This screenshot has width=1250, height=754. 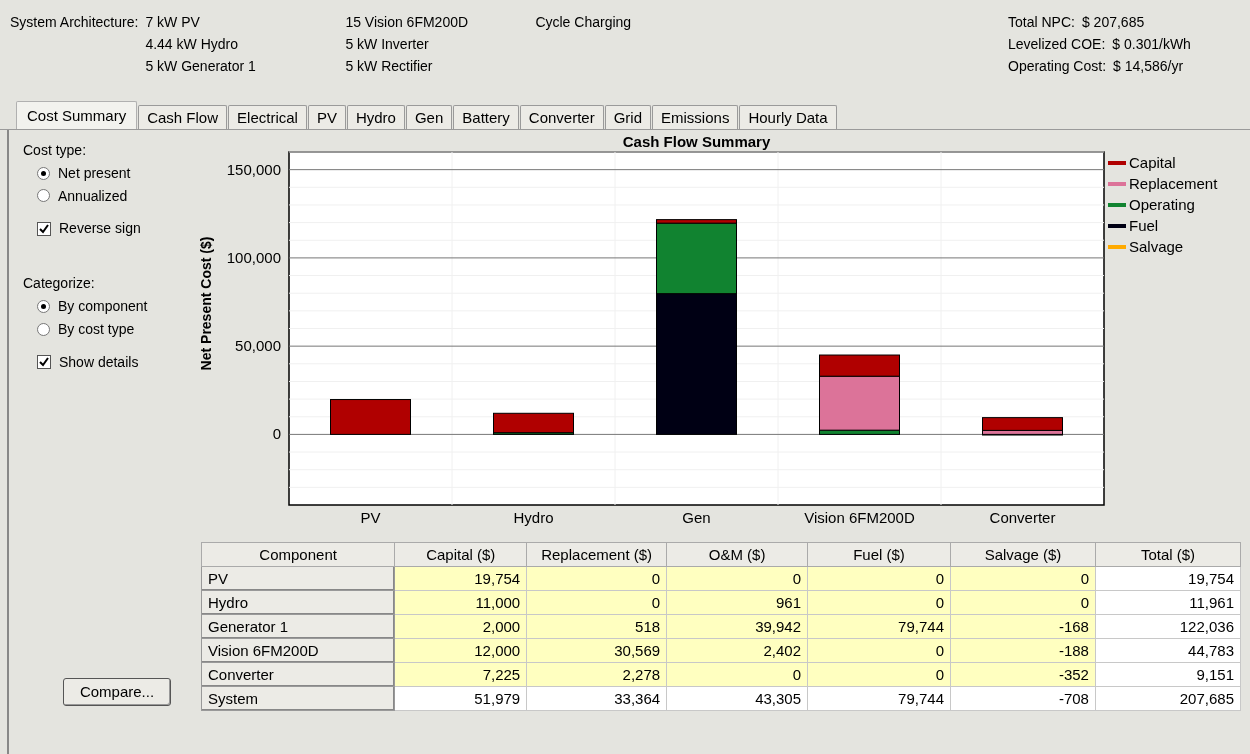 What do you see at coordinates (93, 196) in the screenshot?
I see `option-label: Annualized` at bounding box center [93, 196].